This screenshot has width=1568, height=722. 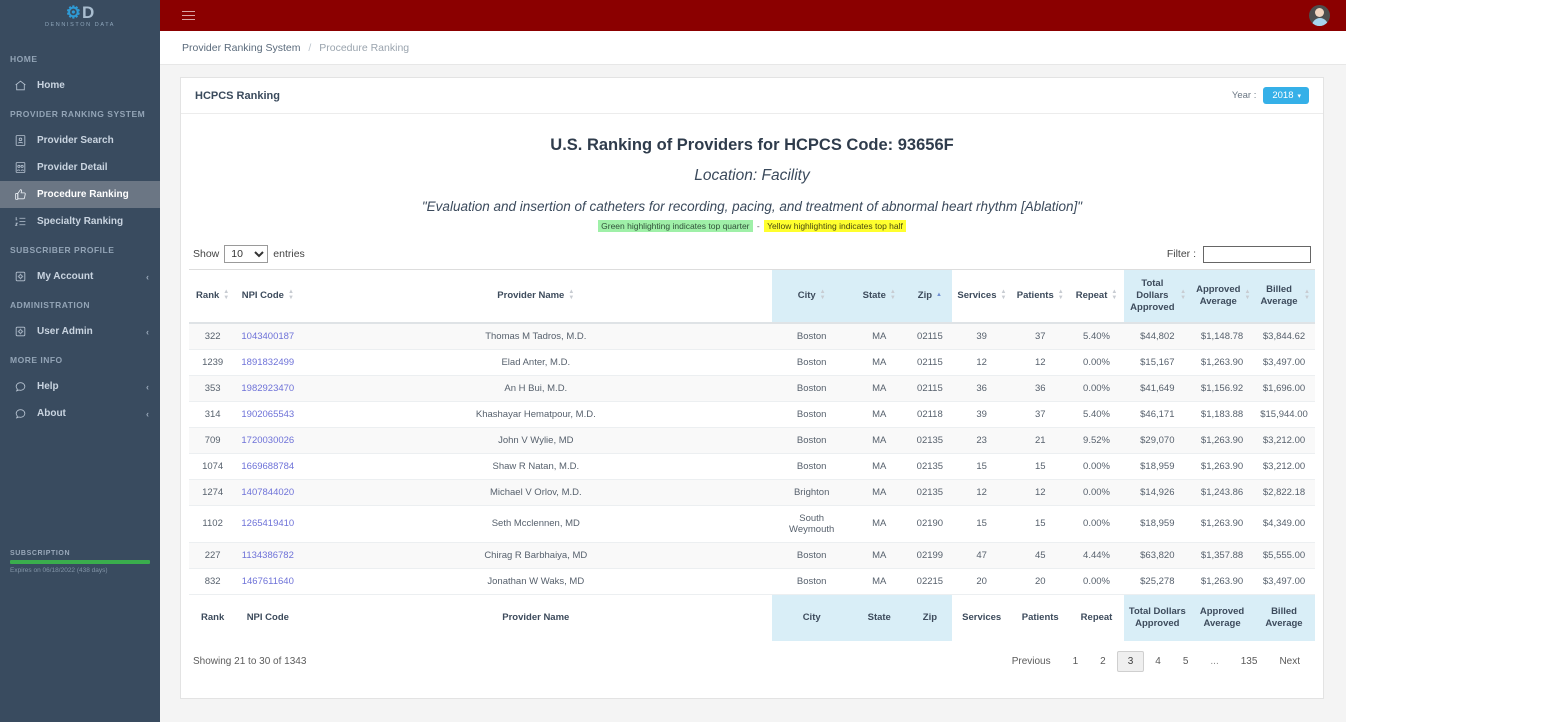 What do you see at coordinates (930, 296) in the screenshot?
I see `column-header-zip: Zip ▲` at bounding box center [930, 296].